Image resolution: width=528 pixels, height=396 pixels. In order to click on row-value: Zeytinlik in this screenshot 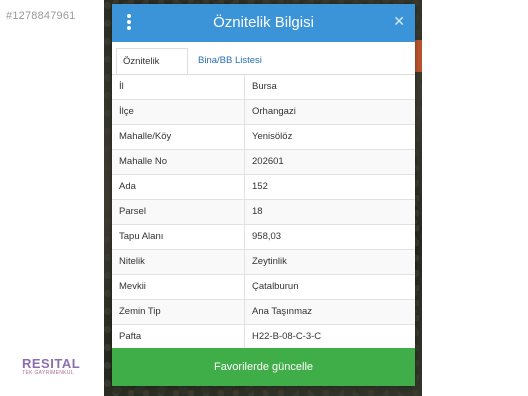, I will do `click(269, 261)`.